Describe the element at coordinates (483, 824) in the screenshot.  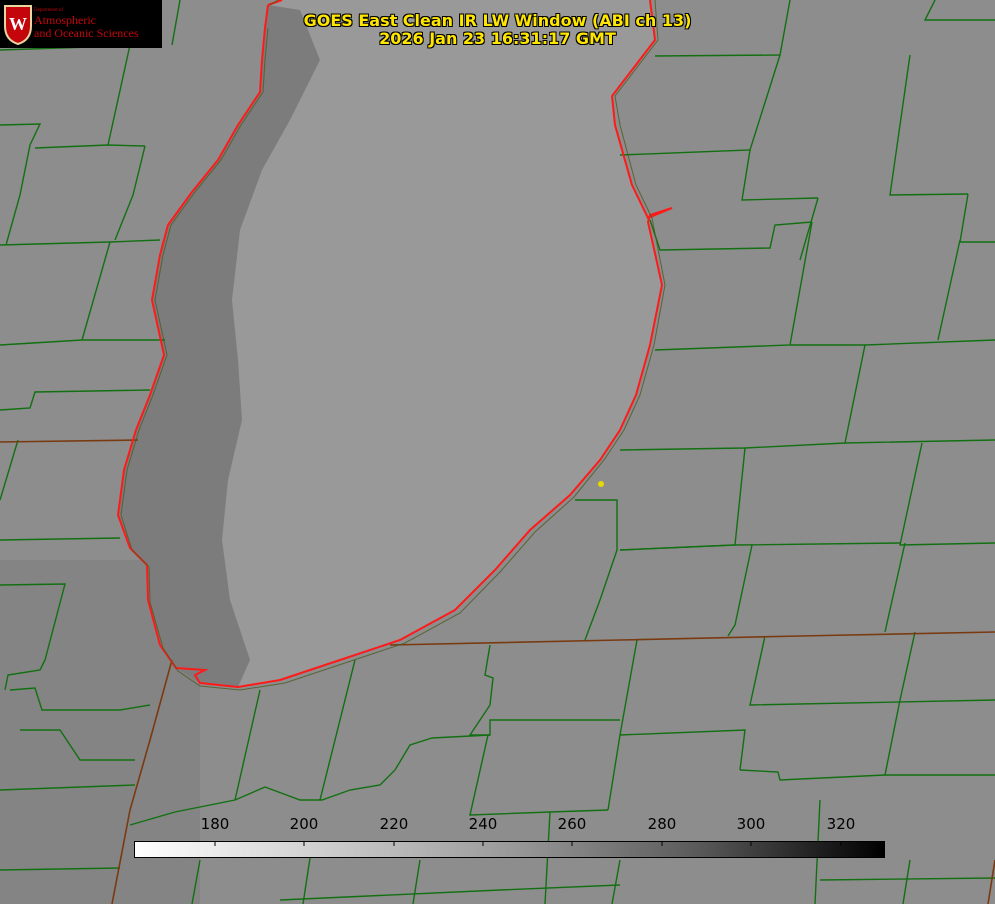
I see `colorbar-tick: 240` at that location.